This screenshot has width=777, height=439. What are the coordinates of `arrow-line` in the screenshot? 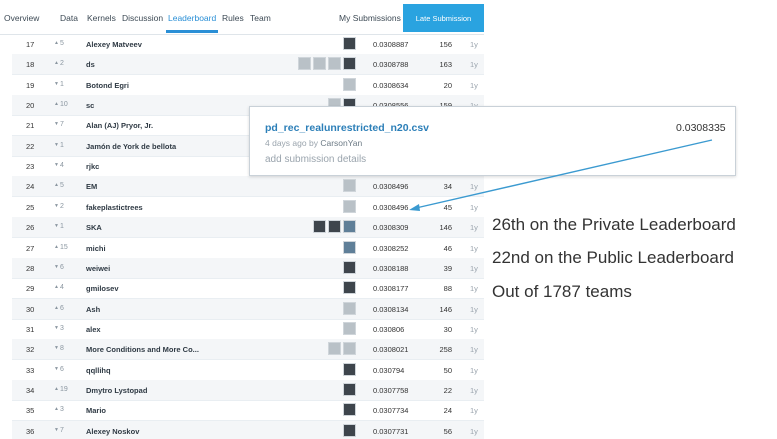 It's located at (564, 174).